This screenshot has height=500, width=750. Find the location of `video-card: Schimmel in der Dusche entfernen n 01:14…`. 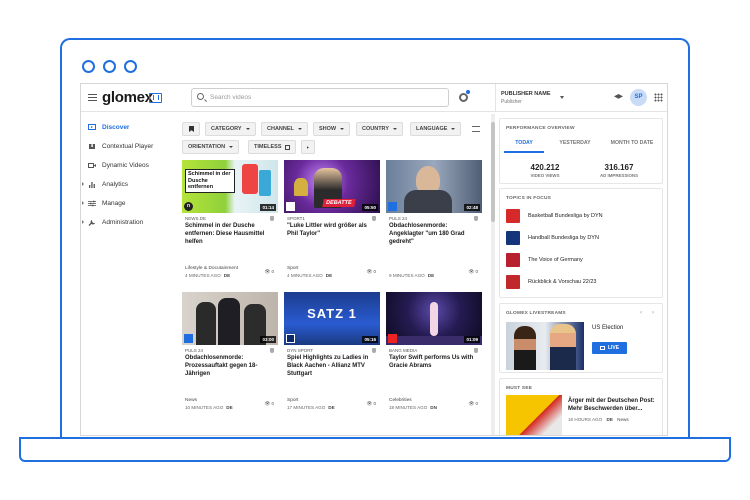

video-card: Schimmel in der Dusche entfernen n 01:14… is located at coordinates (230, 221).